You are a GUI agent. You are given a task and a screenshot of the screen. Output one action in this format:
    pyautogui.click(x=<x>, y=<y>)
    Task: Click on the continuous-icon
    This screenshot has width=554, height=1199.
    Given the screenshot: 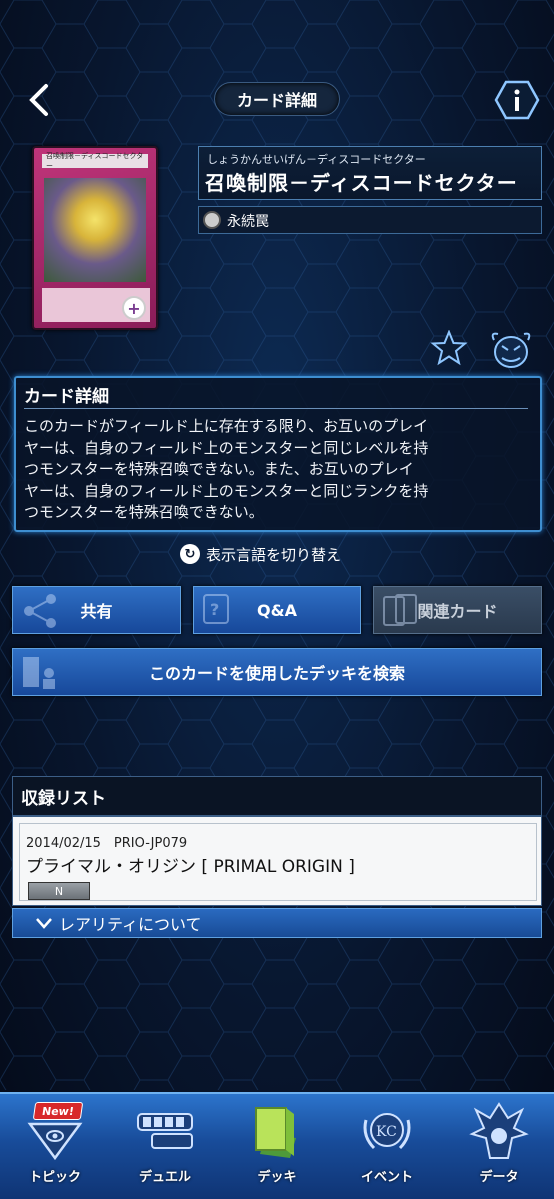 What is the action you would take?
    pyautogui.click(x=212, y=220)
    